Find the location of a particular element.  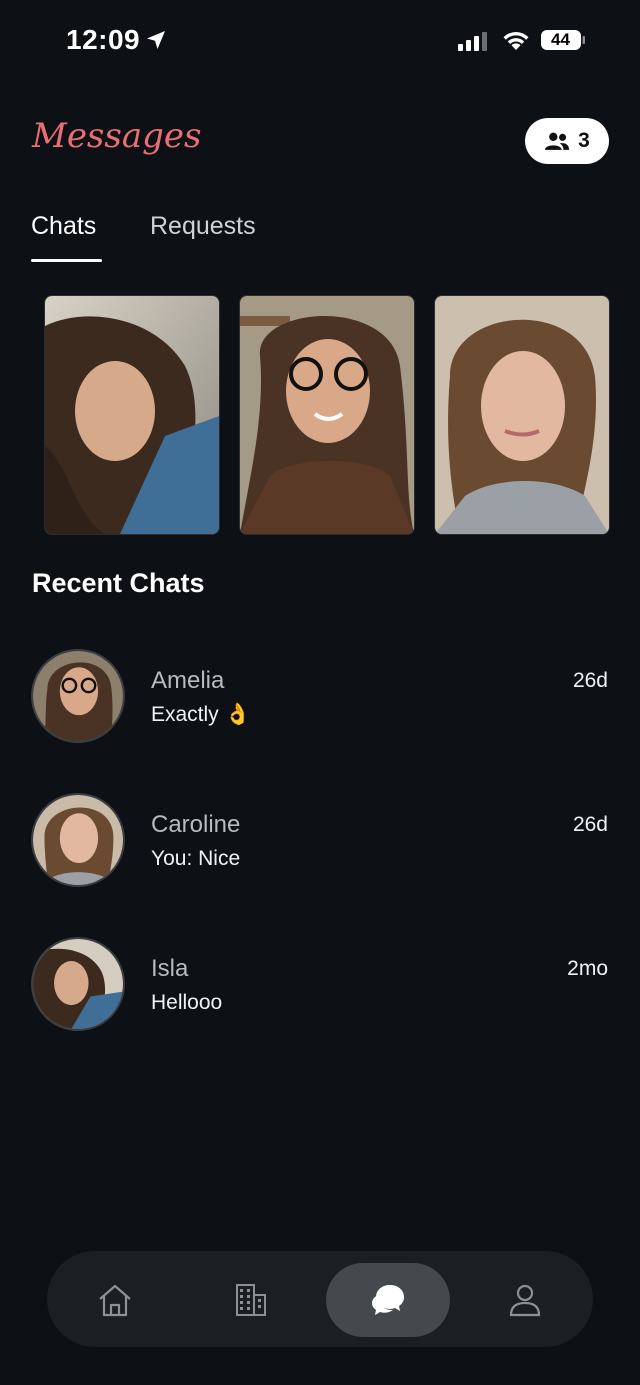

cellular-signal-icon is located at coordinates (472, 41).